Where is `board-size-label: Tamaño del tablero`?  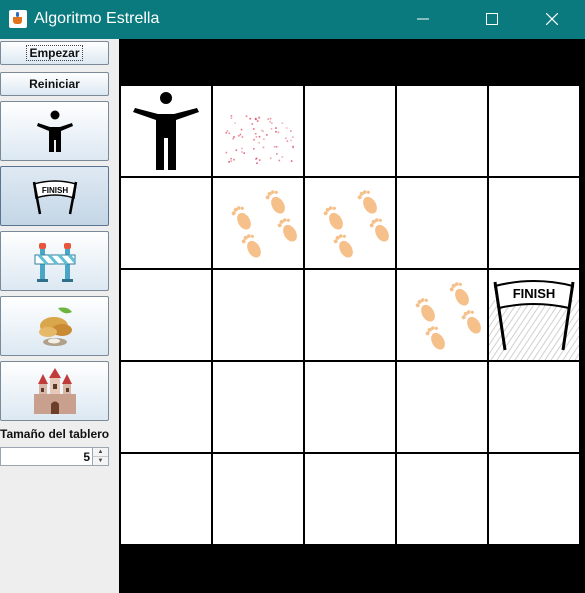 board-size-label: Tamaño del tablero is located at coordinates (55, 434).